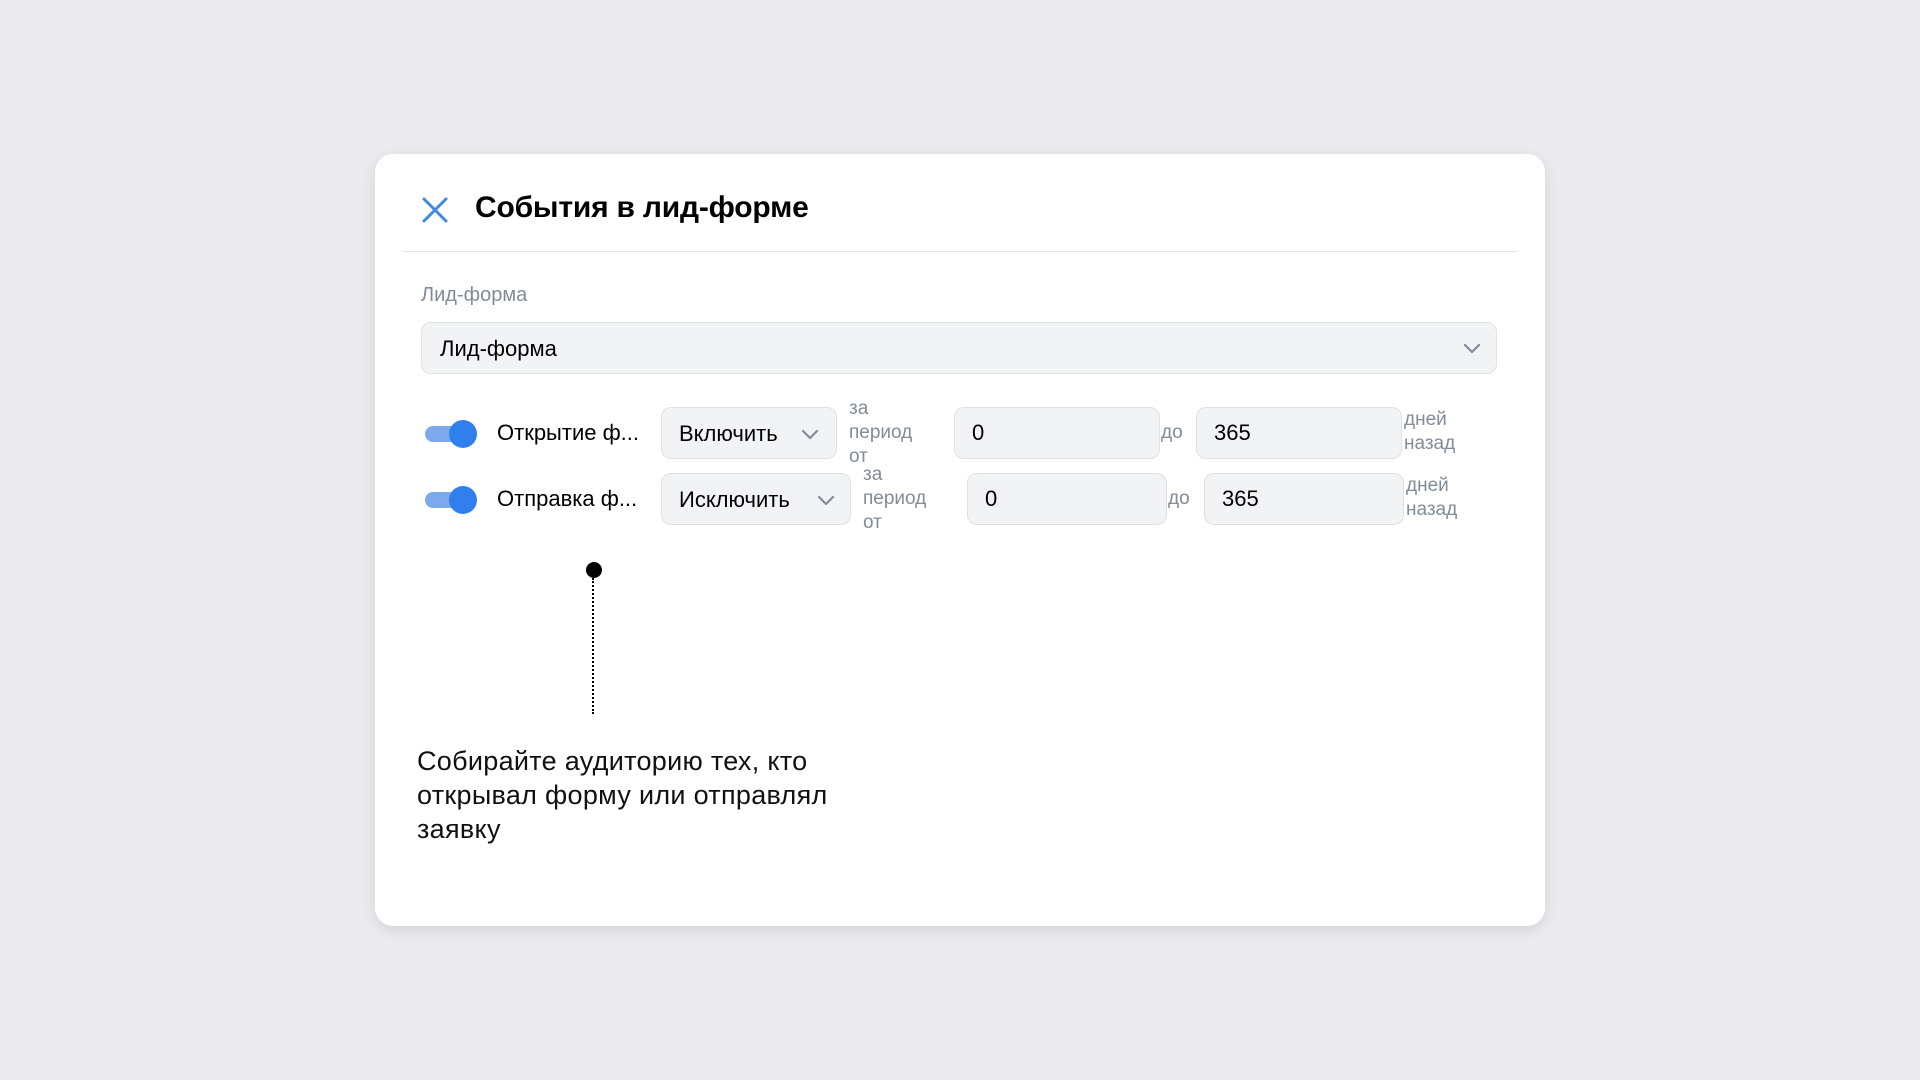 This screenshot has width=1920, height=1080. What do you see at coordinates (959, 348) in the screenshot?
I see `lead-form-select: Лид-форма` at bounding box center [959, 348].